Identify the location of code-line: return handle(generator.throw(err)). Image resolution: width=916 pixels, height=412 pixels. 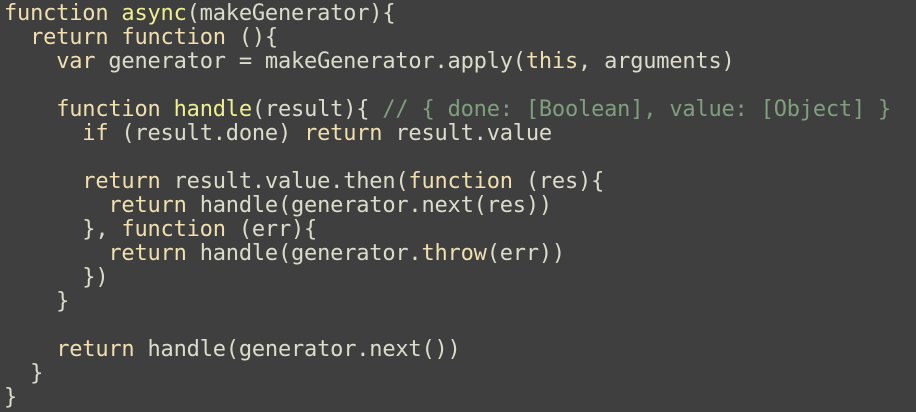
(460, 254).